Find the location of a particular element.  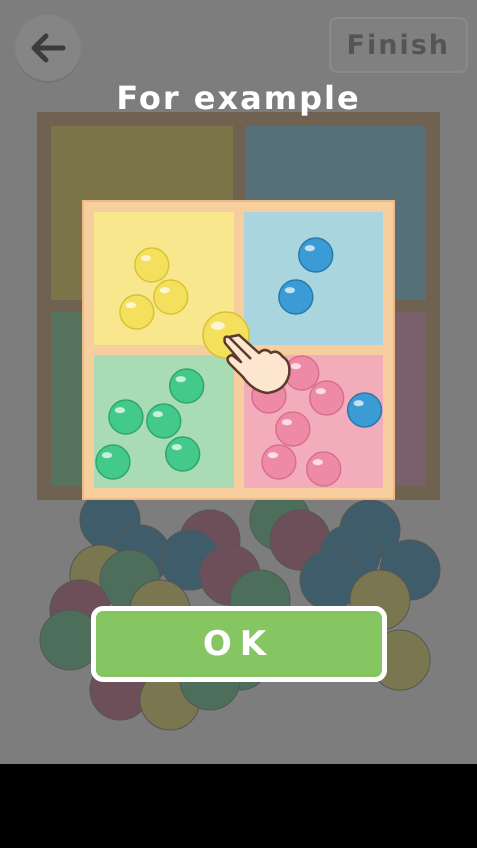

overlay-title: For example is located at coordinates (238, 98).